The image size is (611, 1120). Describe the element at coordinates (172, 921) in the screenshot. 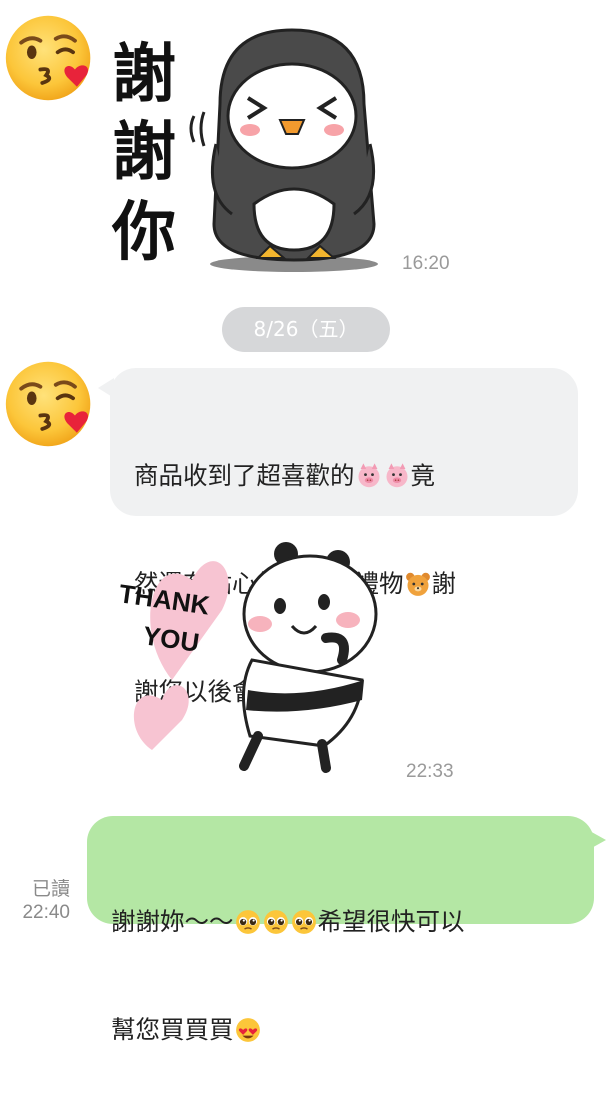

I see `message-text-line: 謝謝妳～～` at that location.